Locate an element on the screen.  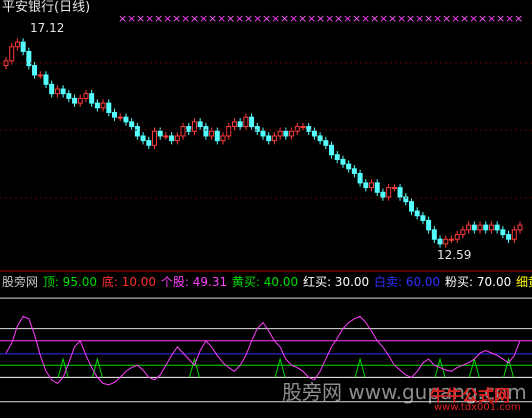
indicator-signals is located at coordinates (286, 367).